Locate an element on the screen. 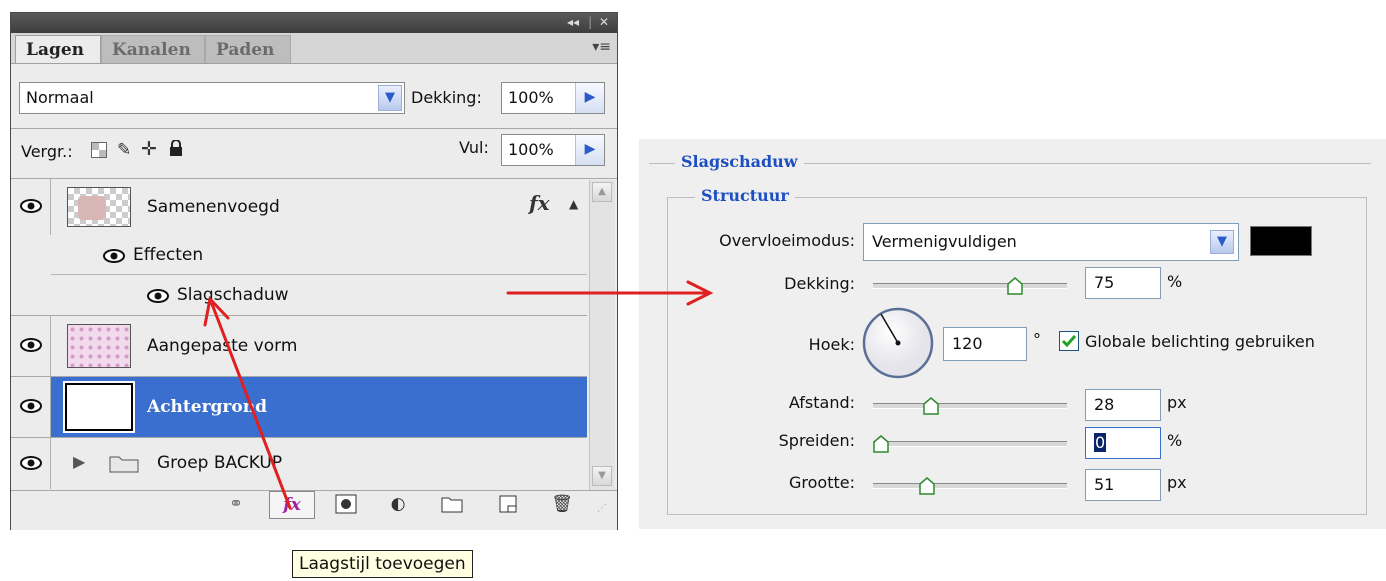  arrow-to-slagschaduw is located at coordinates (251, 406).